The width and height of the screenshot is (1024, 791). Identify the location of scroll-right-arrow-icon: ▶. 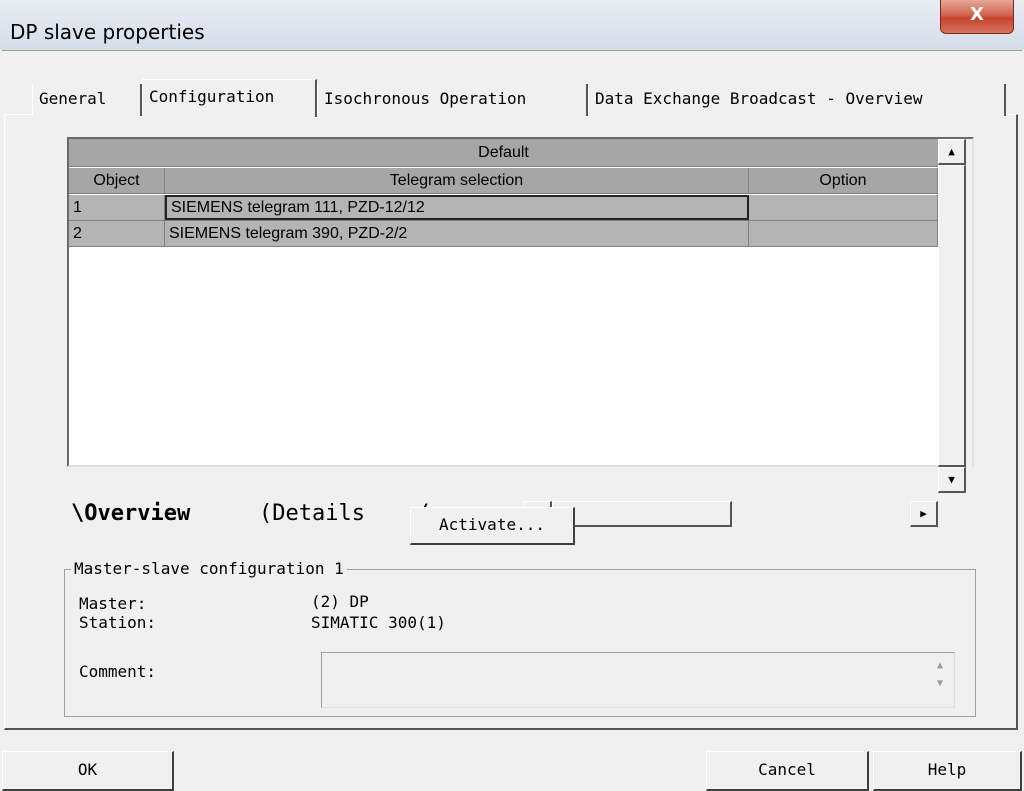
(924, 514).